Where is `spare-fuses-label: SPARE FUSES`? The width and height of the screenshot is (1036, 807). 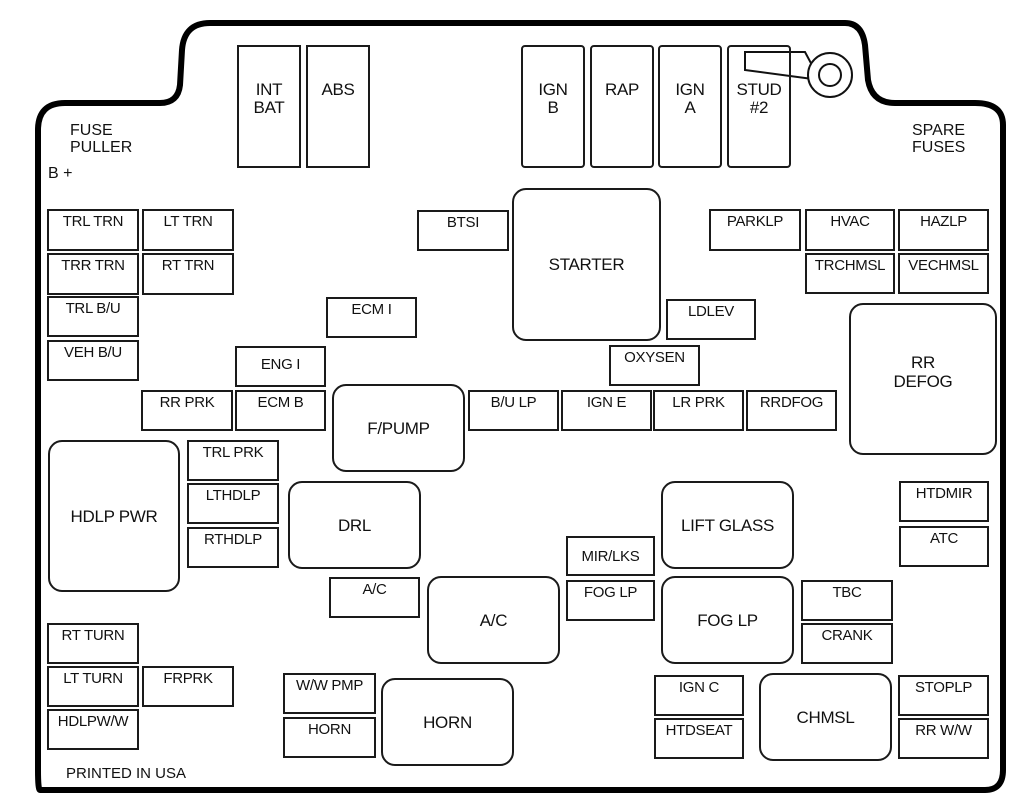
spare-fuses-label: SPARE FUSES is located at coordinates (939, 139).